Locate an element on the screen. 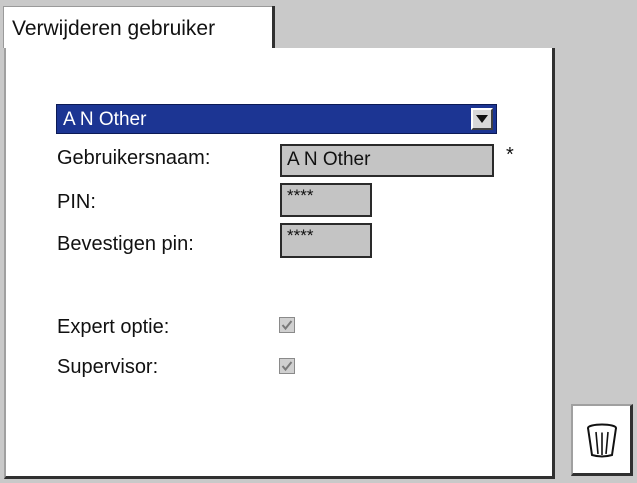 Image resolution: width=637 pixels, height=483 pixels. tab-delete-user: Verwijderen gebruiker is located at coordinates (139, 27).